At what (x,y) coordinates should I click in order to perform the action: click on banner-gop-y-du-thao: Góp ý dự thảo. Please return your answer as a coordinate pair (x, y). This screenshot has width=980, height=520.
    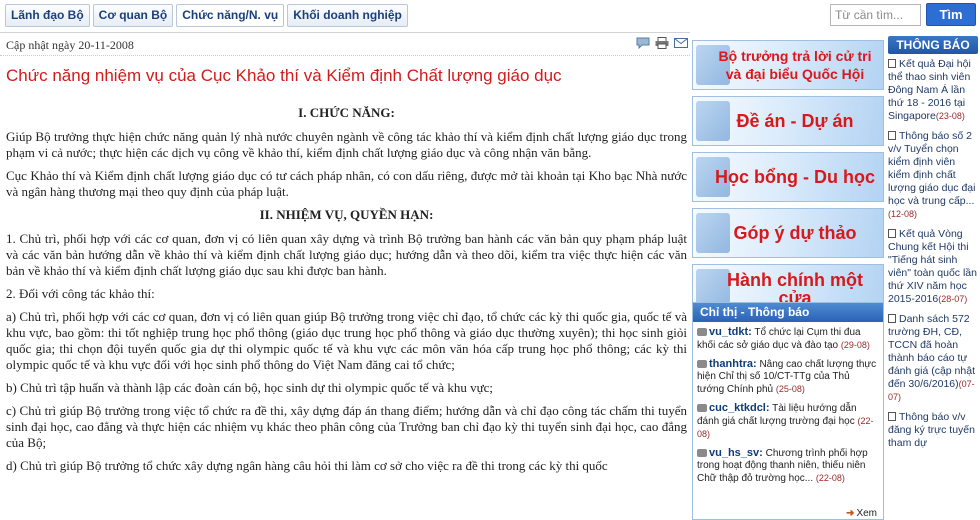
    Looking at the image, I should click on (788, 233).